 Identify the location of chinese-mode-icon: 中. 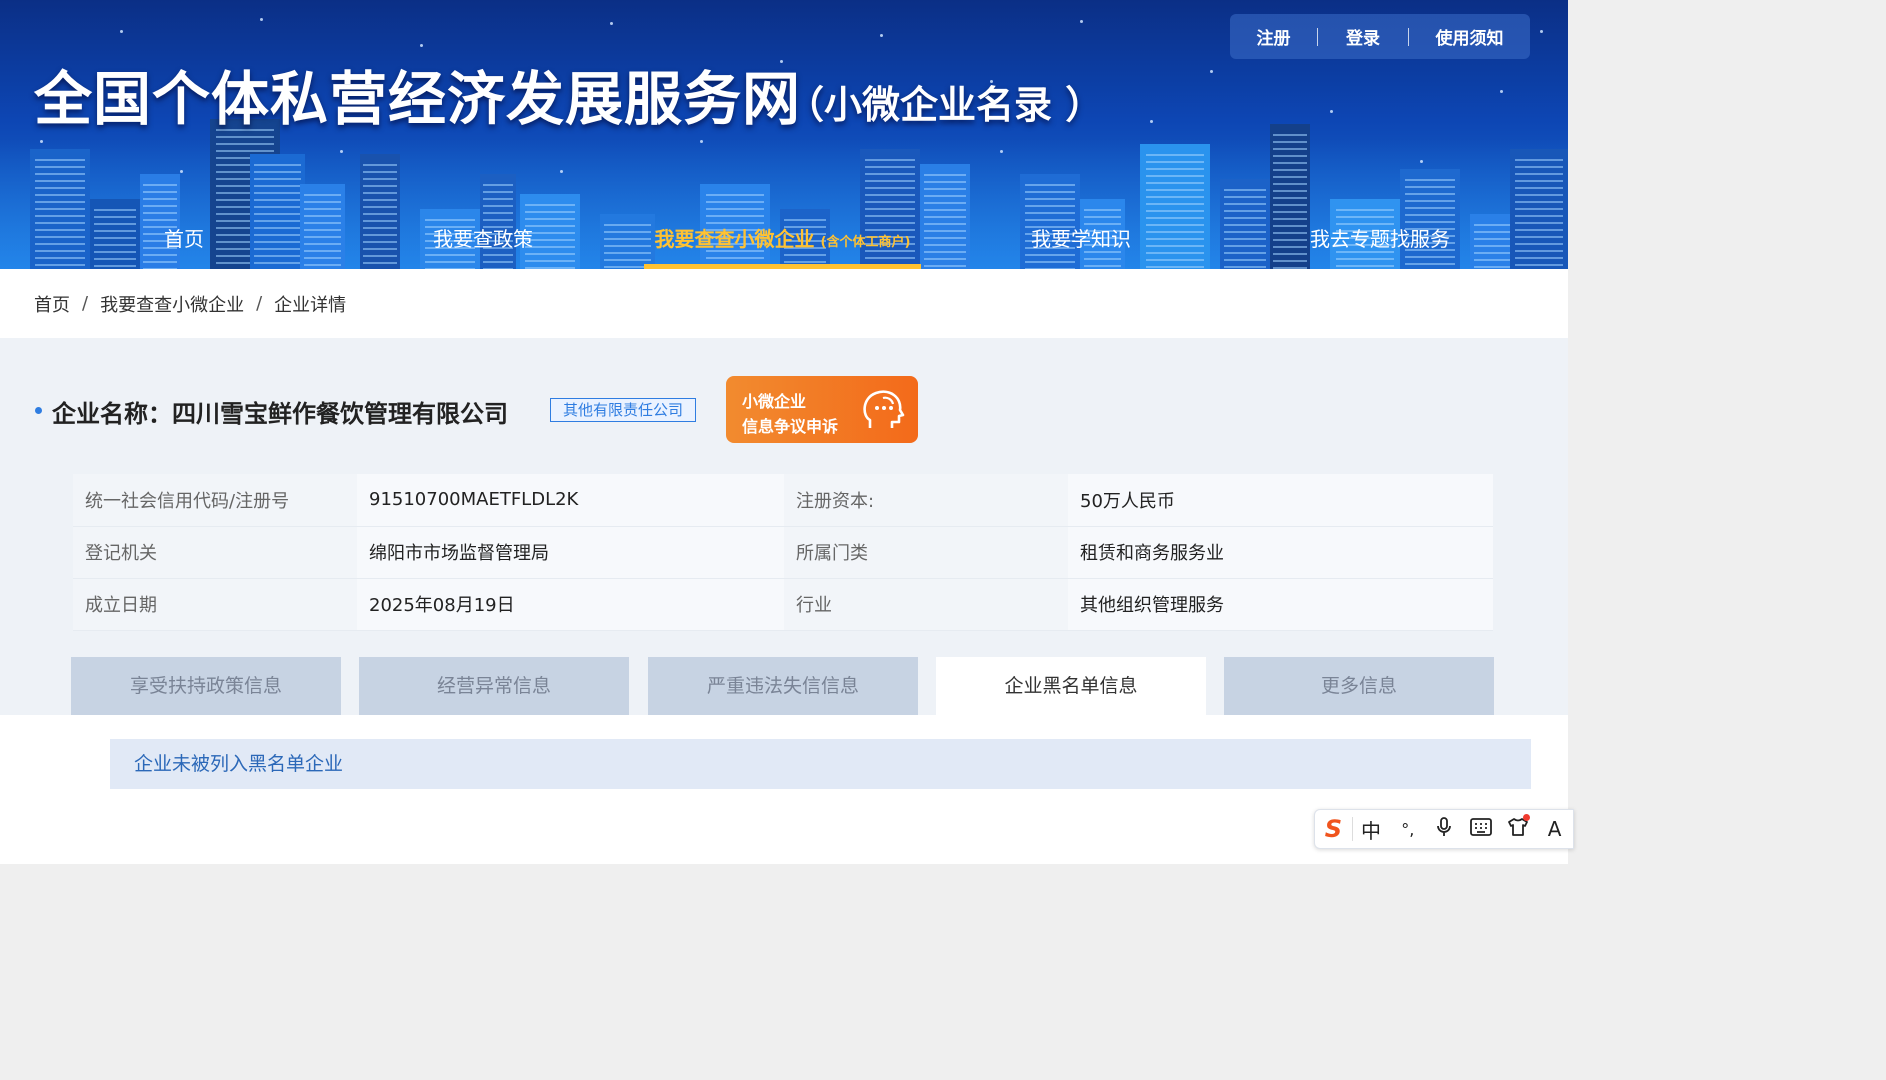
(1371, 829).